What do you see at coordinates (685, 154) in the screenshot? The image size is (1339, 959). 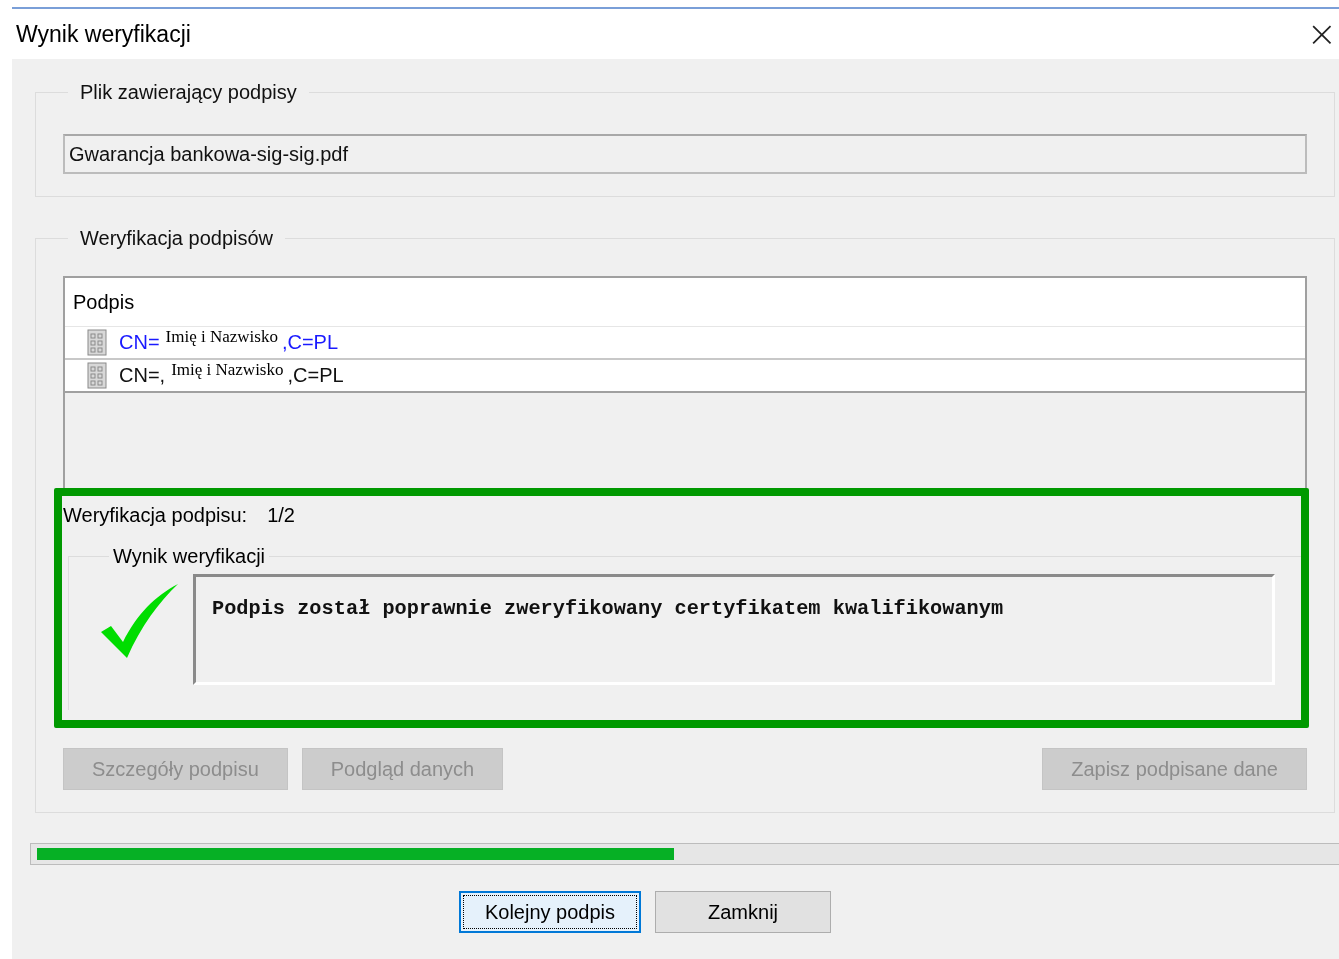 I see `file-field: Gwarancja bankowa-sig-sig.pdf` at bounding box center [685, 154].